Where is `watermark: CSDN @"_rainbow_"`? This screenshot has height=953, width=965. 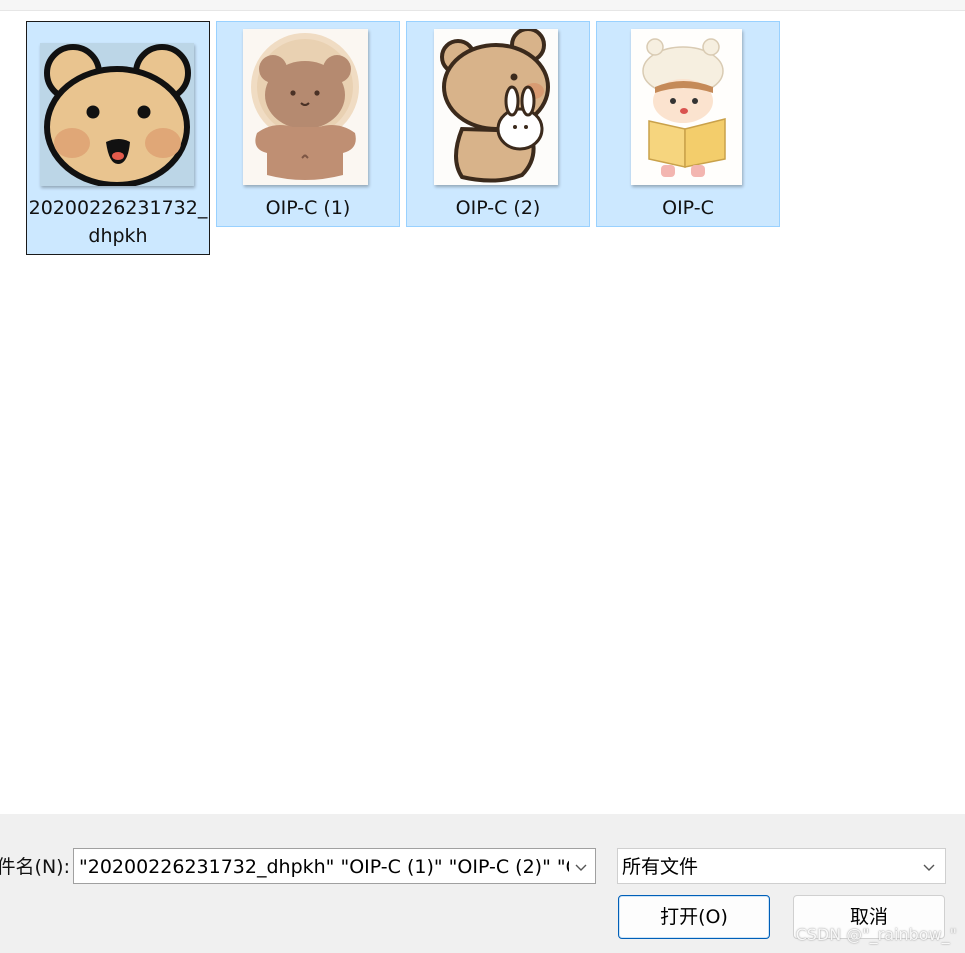 watermark: CSDN @"_rainbow_" is located at coordinates (876, 934).